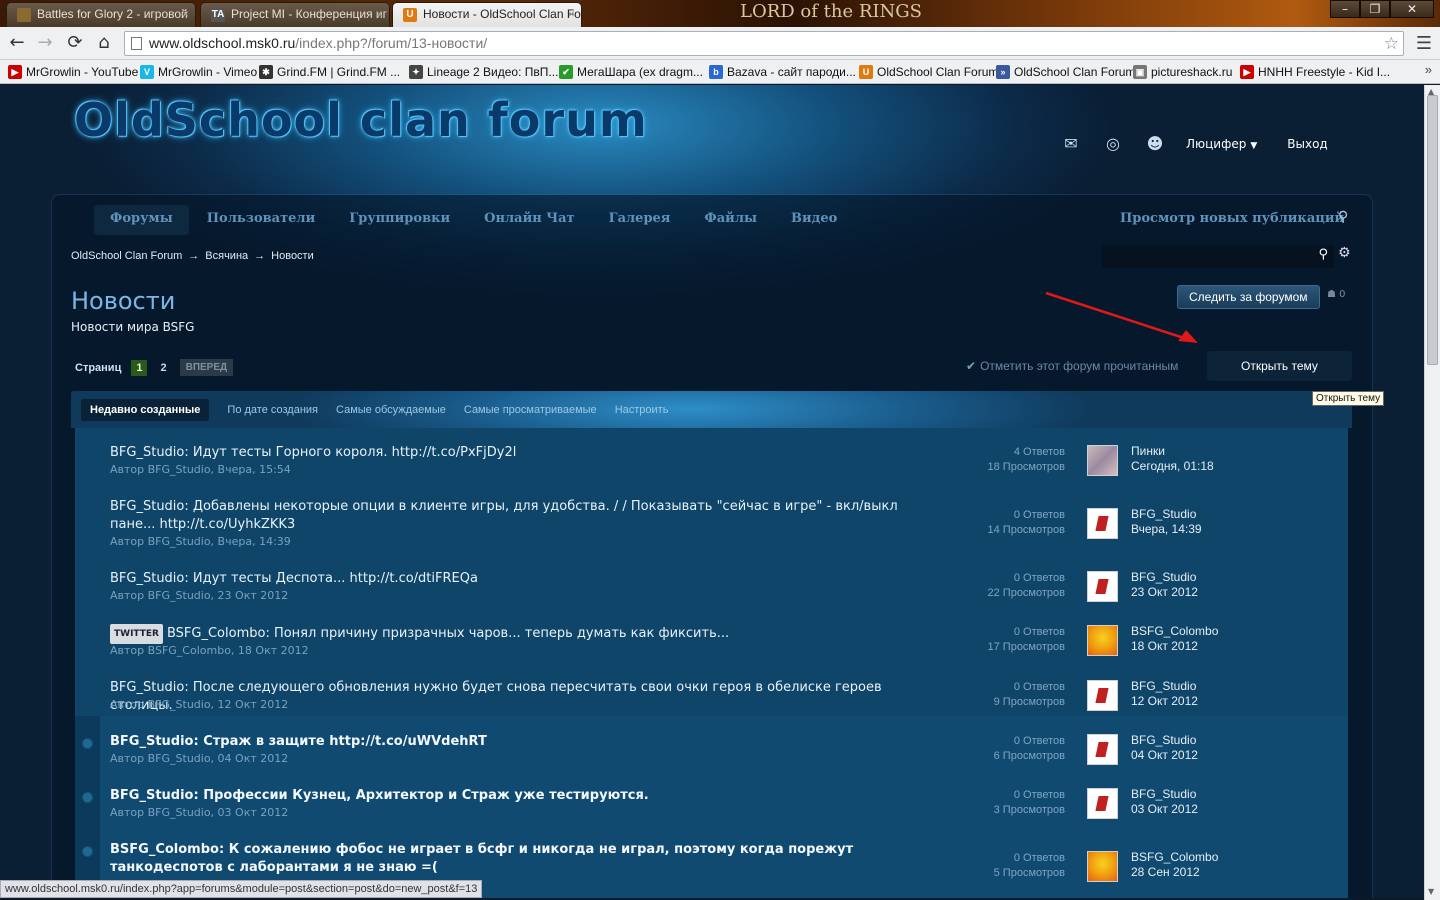 Image resolution: width=1440 pixels, height=900 pixels. I want to click on browser-tab: TA Project MI - Конференция иг ×, so click(295, 14).